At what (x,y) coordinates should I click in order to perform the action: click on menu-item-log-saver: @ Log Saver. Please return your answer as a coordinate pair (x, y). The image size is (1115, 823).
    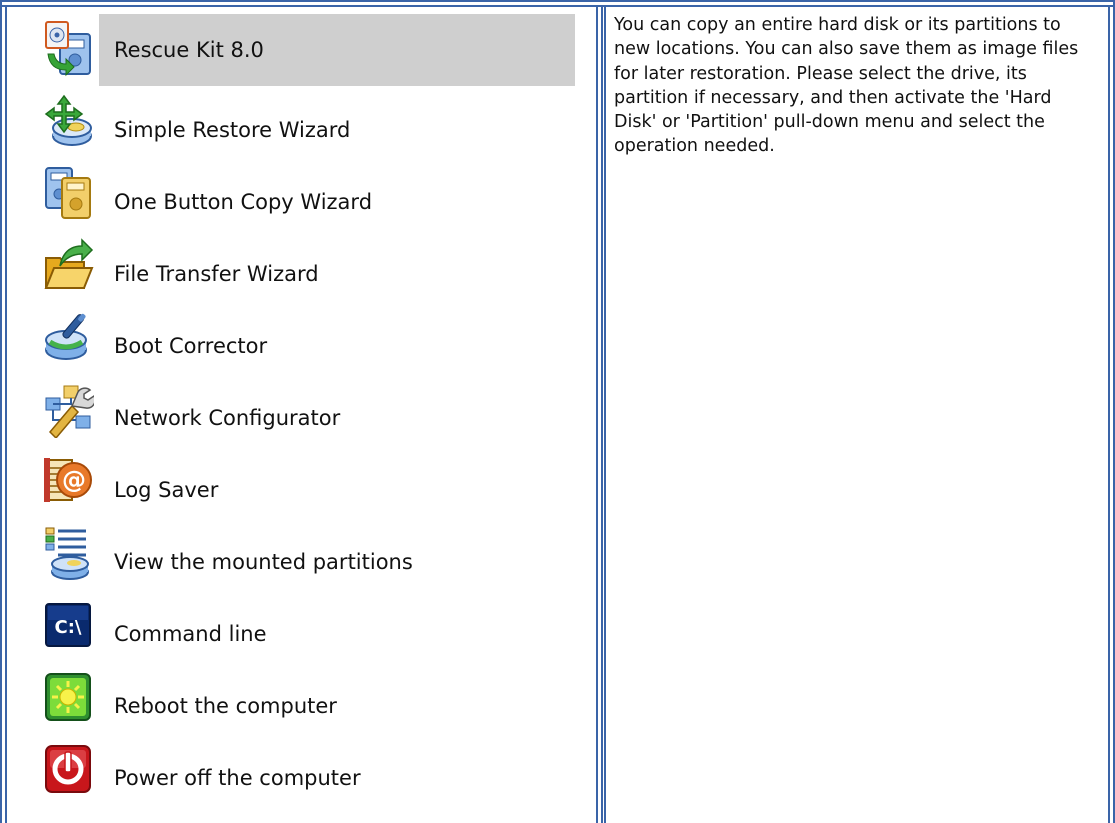
    Looking at the image, I should click on (300, 482).